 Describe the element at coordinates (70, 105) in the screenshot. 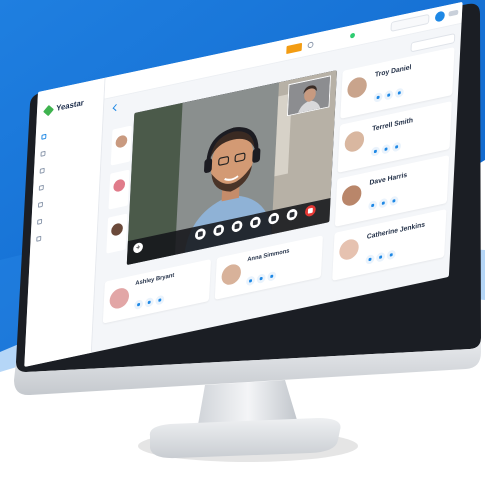

I see `brand-name: Yeastar` at that location.